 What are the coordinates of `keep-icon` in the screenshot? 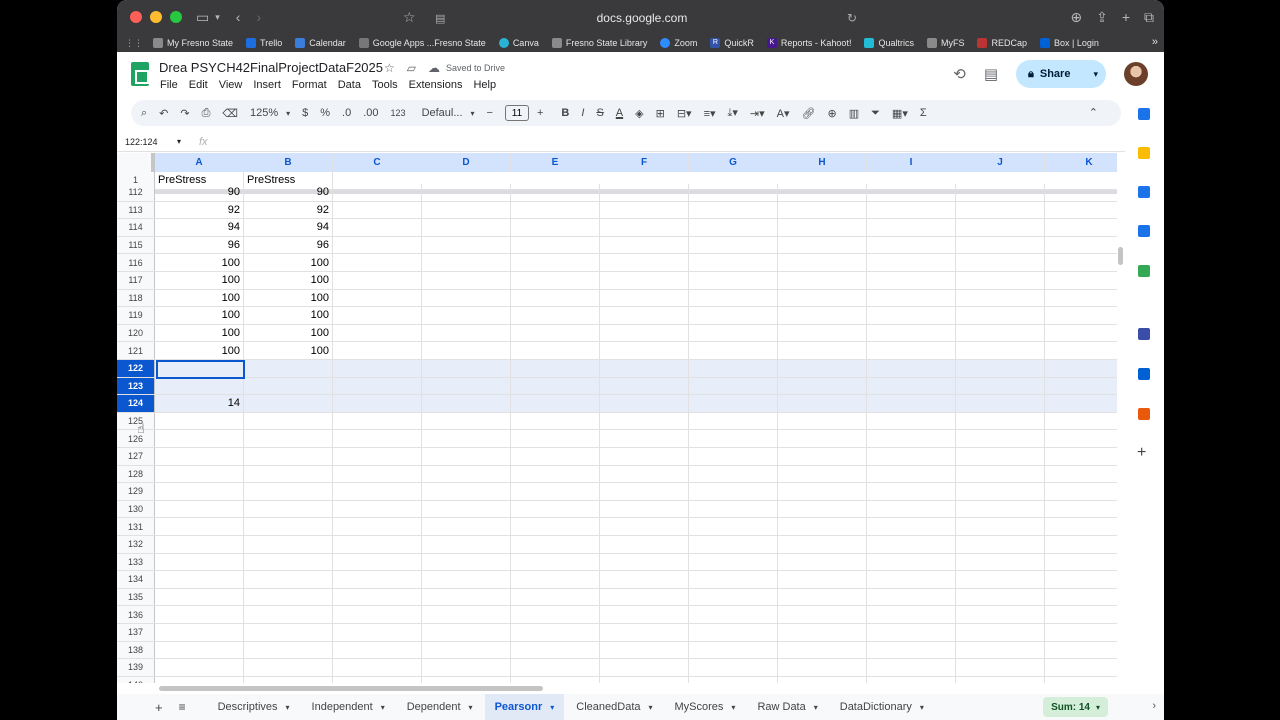 It's located at (1144, 153).